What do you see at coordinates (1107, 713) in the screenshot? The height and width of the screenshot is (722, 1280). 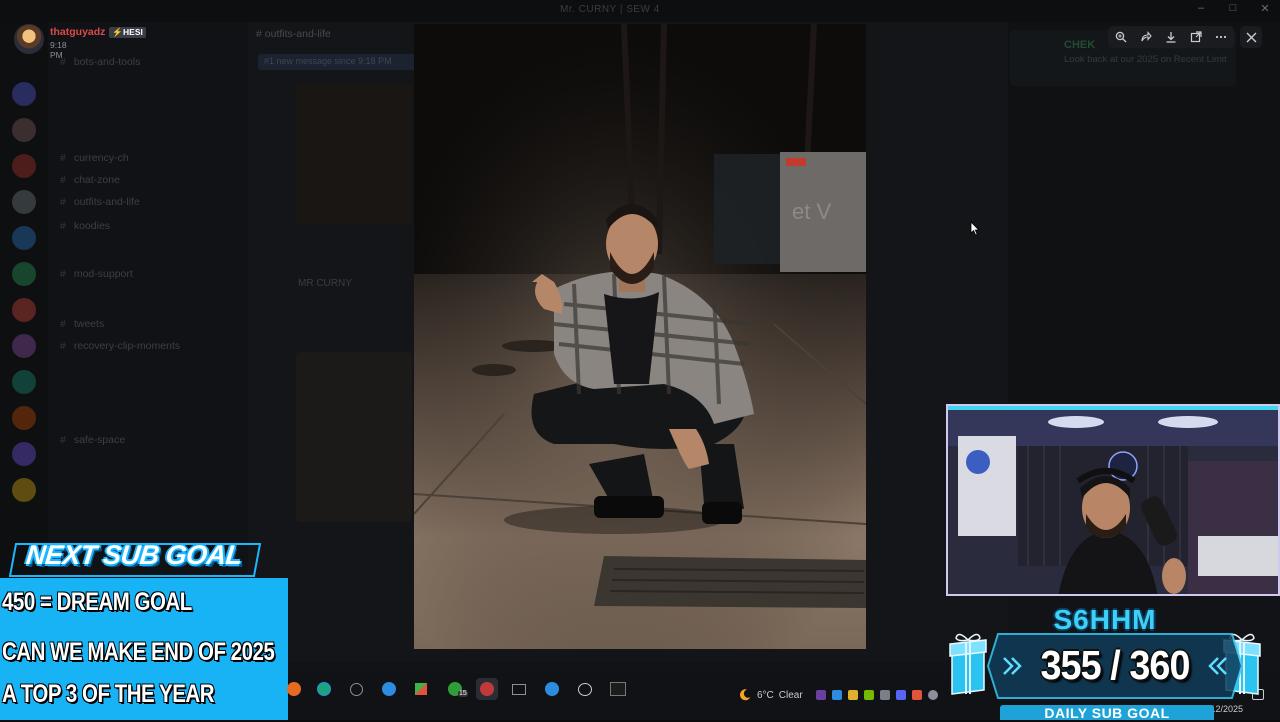 I see `daily-sub-goal-label: DAILY SUB GOAL` at bounding box center [1107, 713].